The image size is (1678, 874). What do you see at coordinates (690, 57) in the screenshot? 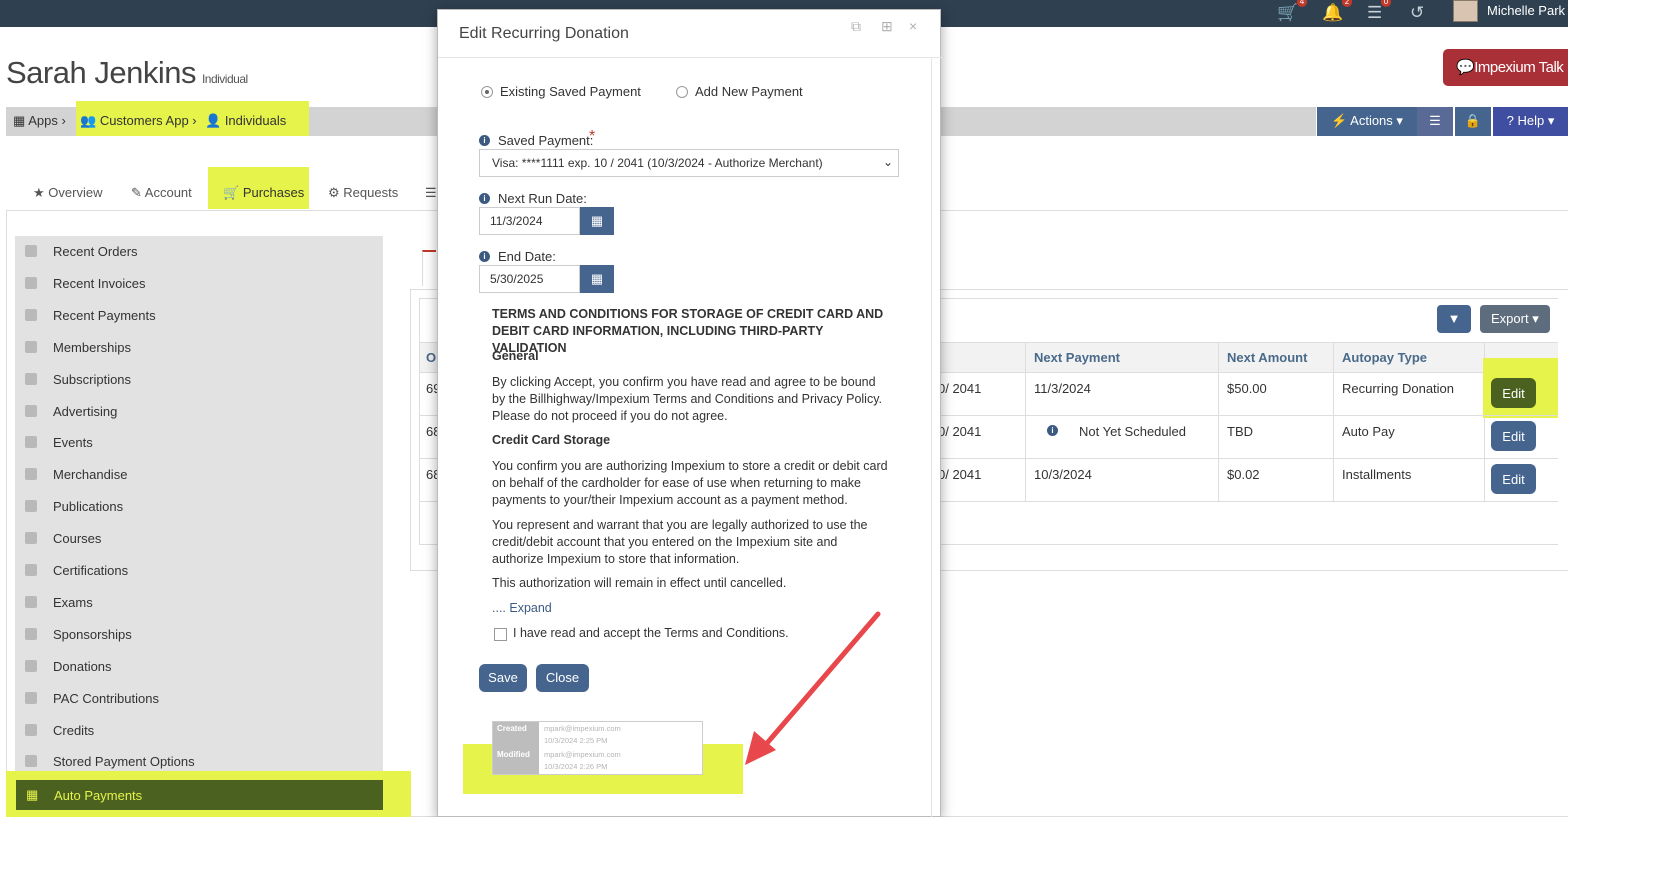
I see `modal-divider` at bounding box center [690, 57].